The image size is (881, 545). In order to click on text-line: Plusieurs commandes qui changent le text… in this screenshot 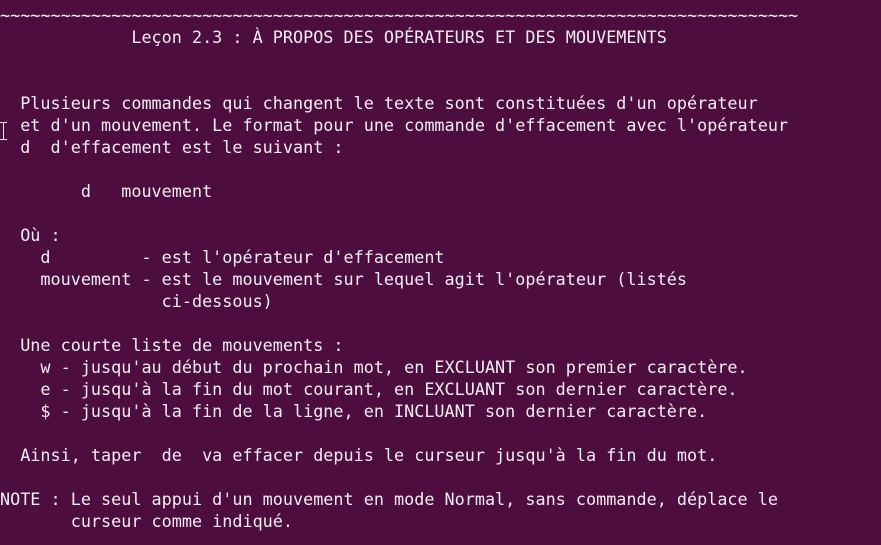, I will do `click(379, 103)`.